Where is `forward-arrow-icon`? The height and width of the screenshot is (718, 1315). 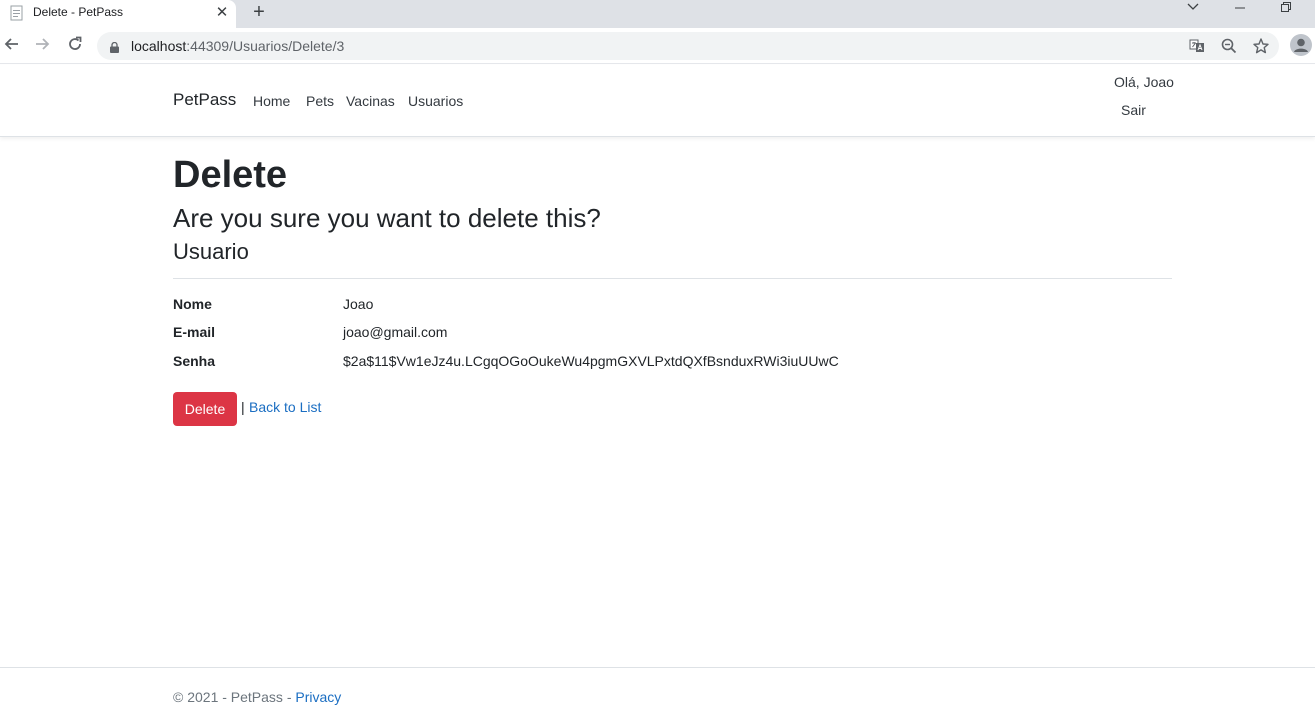
forward-arrow-icon is located at coordinates (42, 46).